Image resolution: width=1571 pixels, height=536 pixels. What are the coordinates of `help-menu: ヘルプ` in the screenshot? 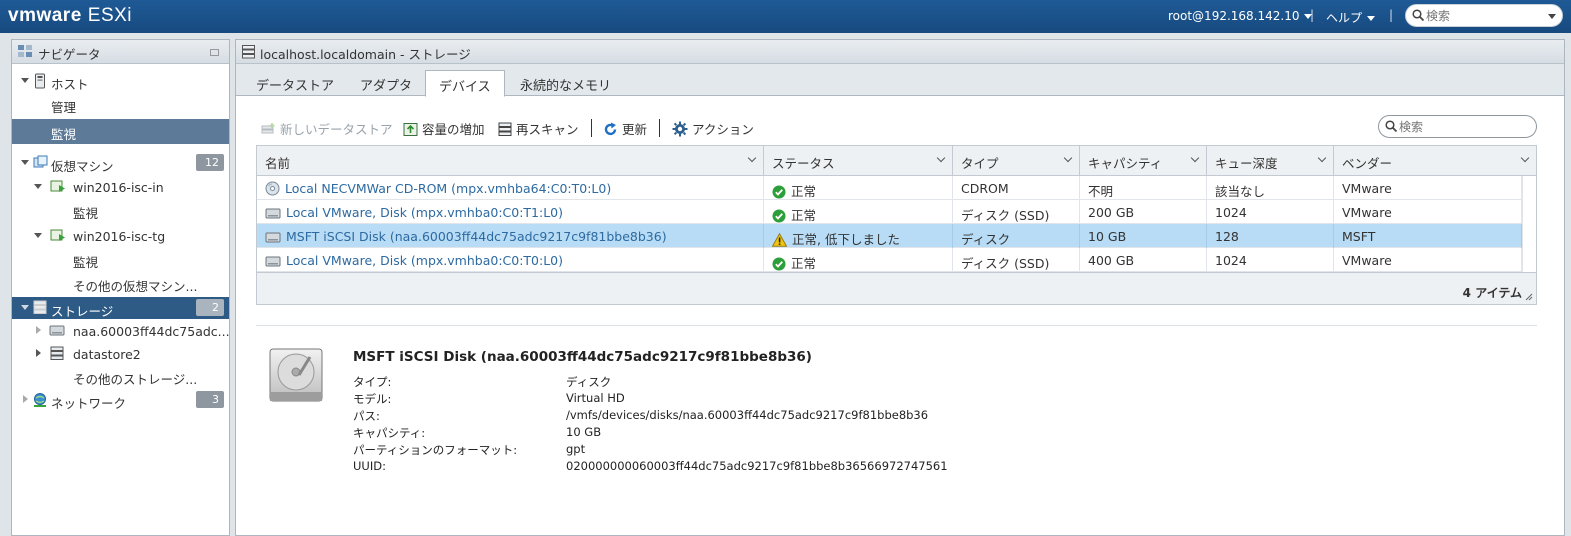 It's located at (1351, 17).